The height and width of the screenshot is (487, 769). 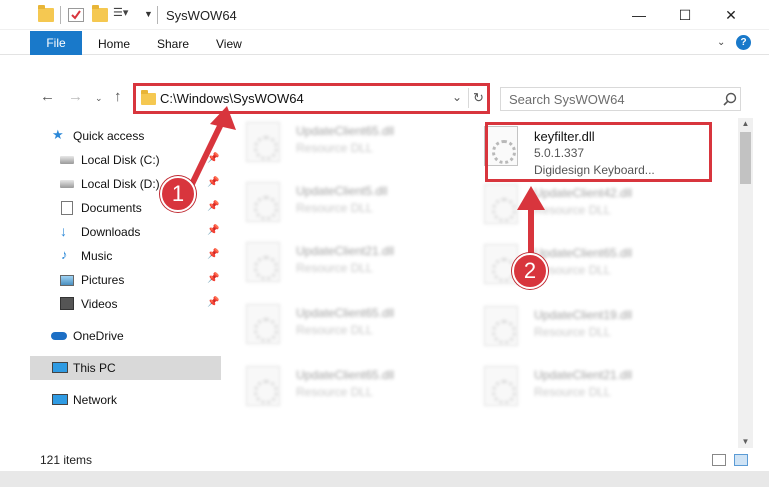 What do you see at coordinates (125, 368) in the screenshot?
I see `nav-item-this-pc: This PC` at bounding box center [125, 368].